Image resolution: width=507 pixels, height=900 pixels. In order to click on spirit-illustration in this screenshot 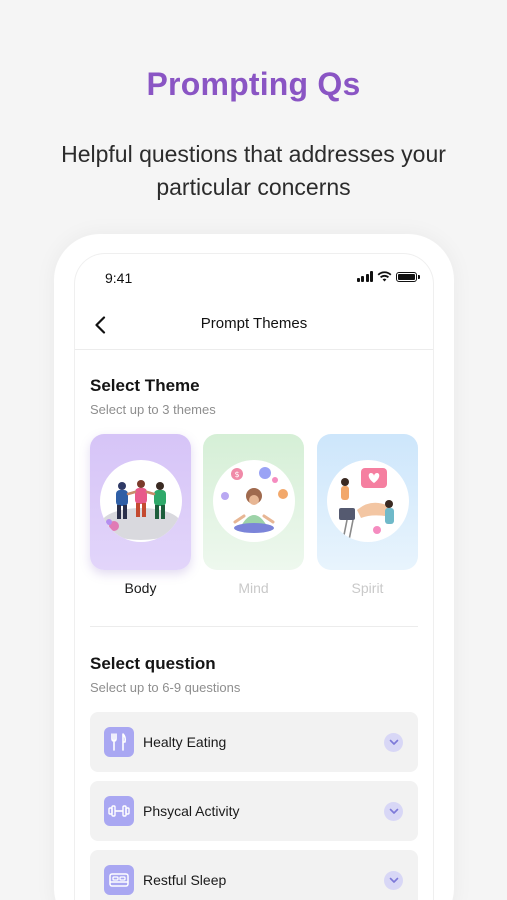, I will do `click(368, 501)`.